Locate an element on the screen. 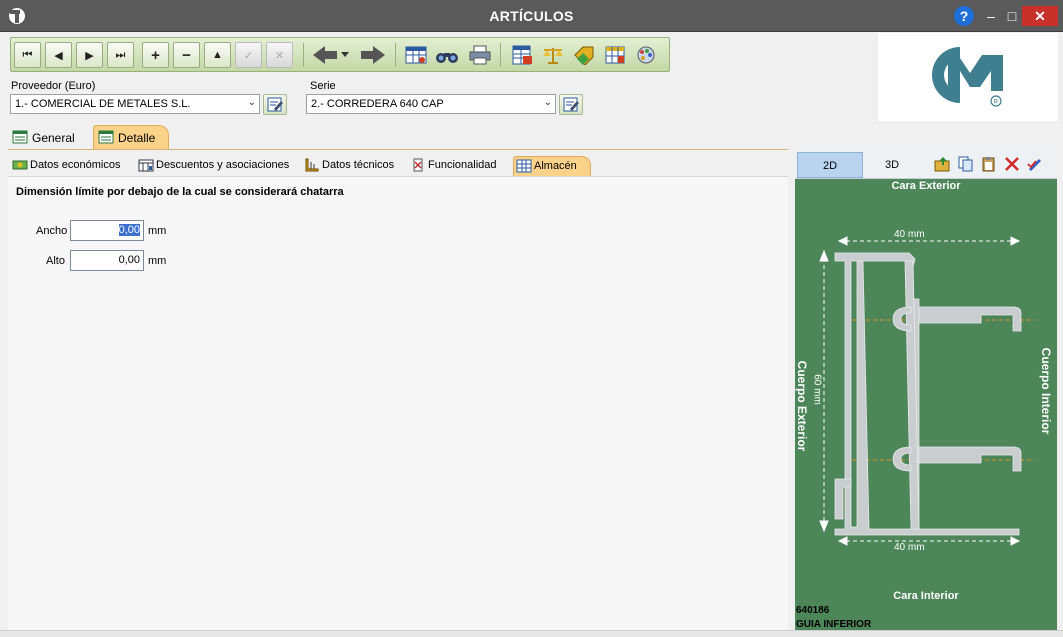 The image size is (1063, 637). calendar-icon is located at coordinates (146, 165).